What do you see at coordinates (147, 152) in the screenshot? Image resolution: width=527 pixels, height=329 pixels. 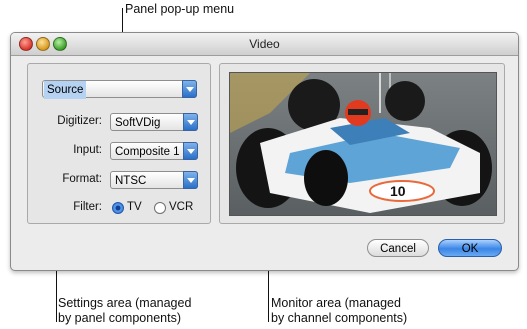 I see `input-value: Composite 1` at bounding box center [147, 152].